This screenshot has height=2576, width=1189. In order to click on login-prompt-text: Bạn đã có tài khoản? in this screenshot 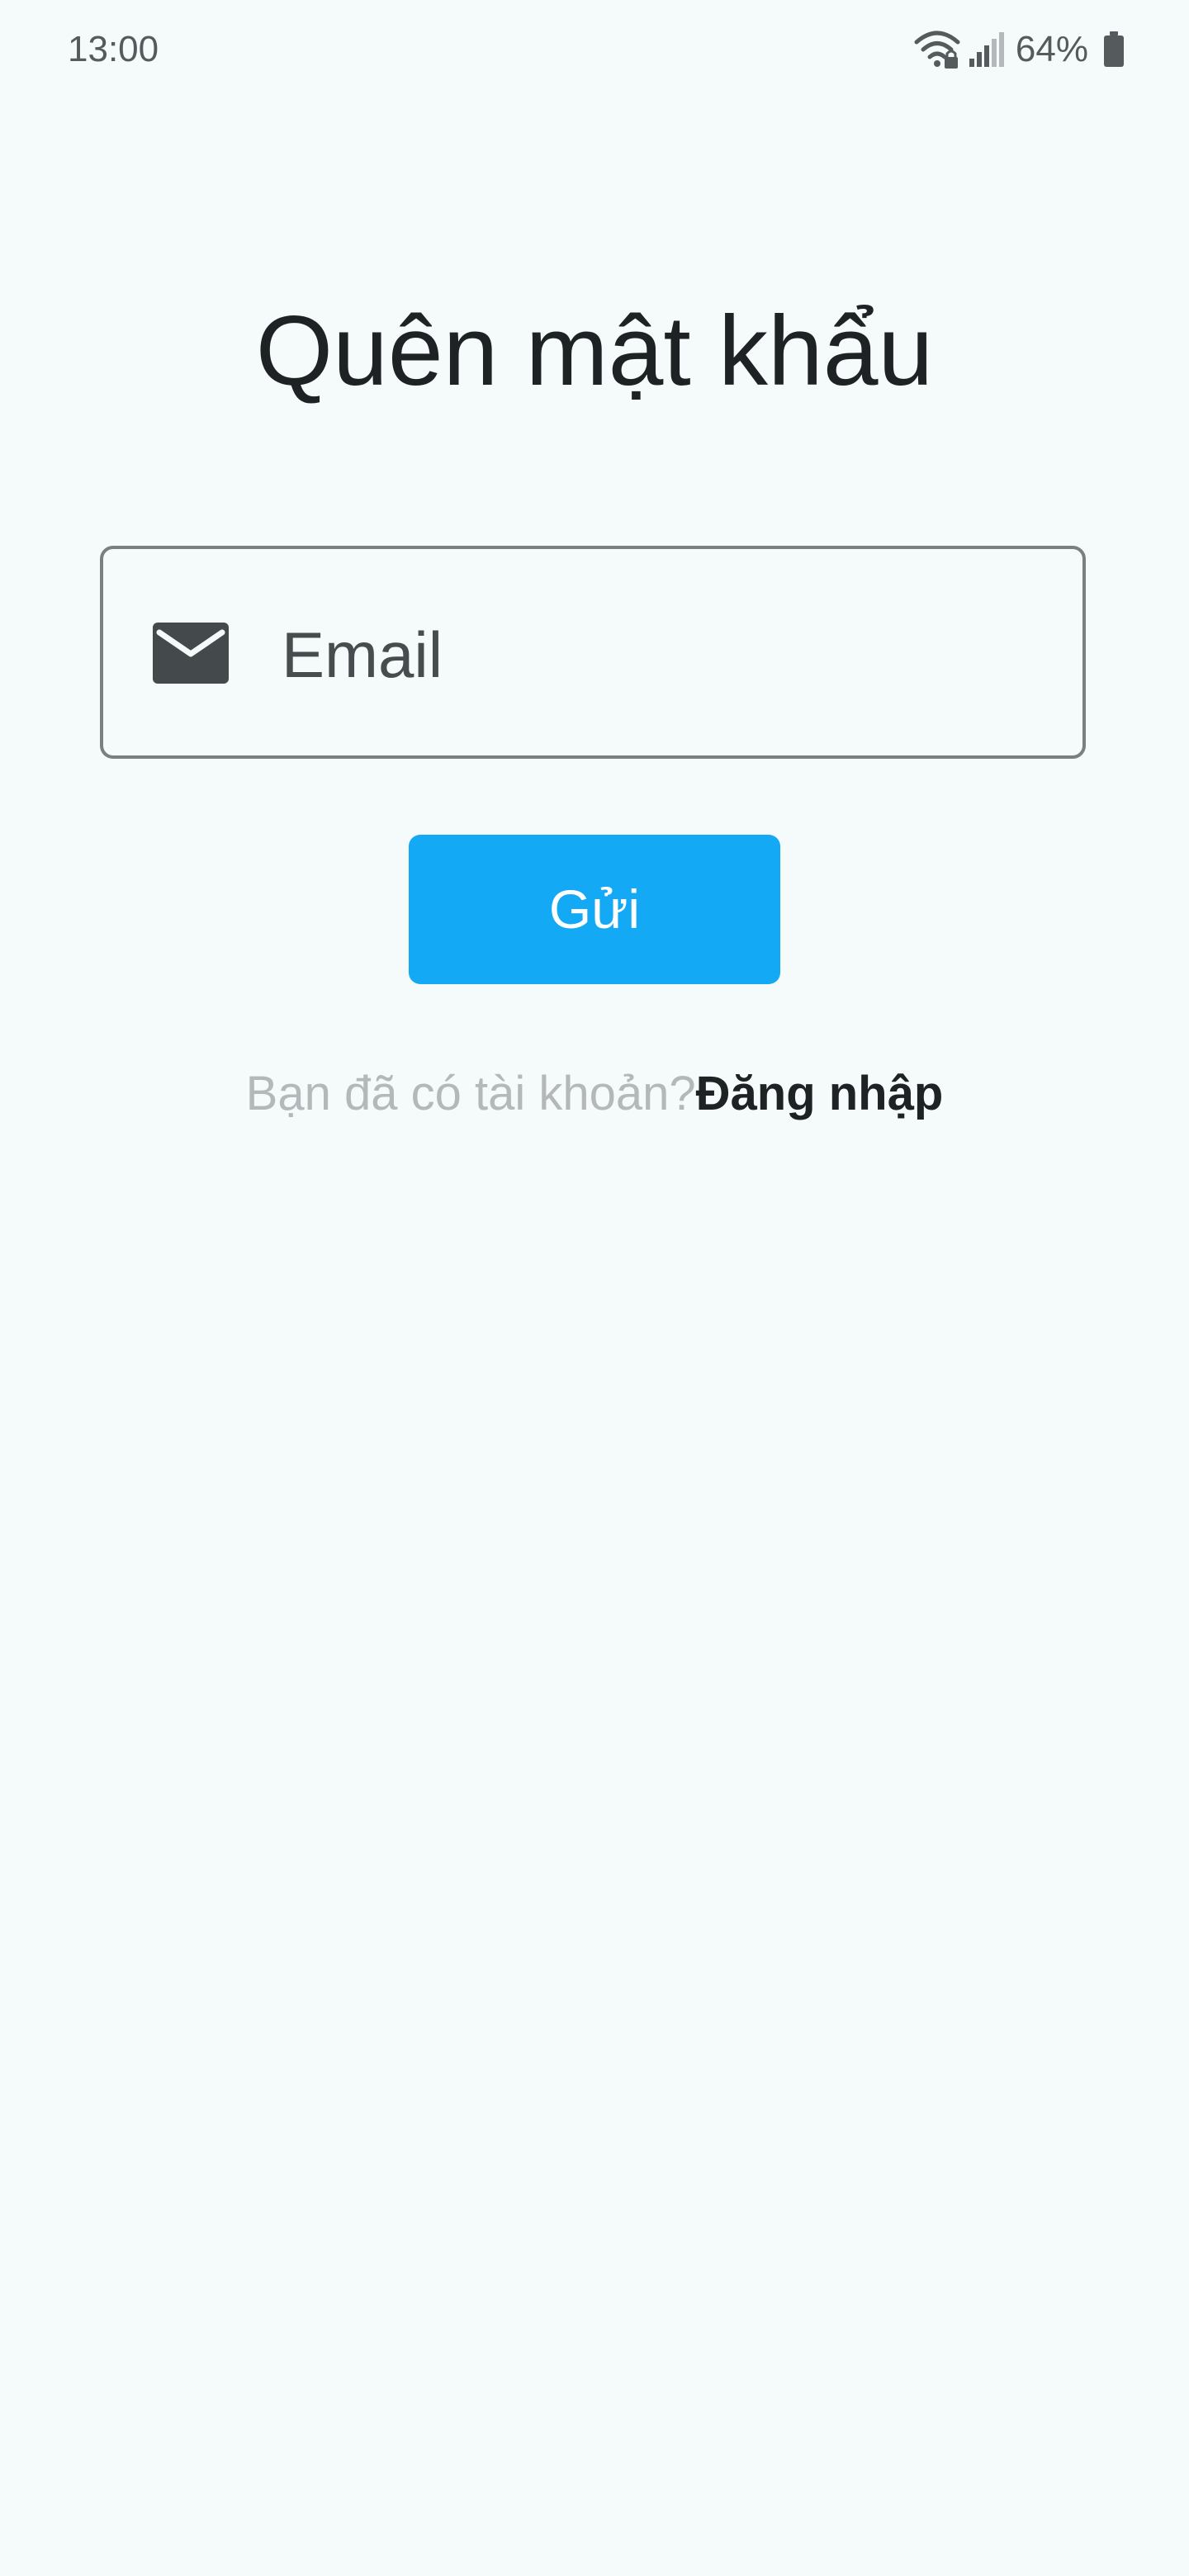, I will do `click(470, 1093)`.